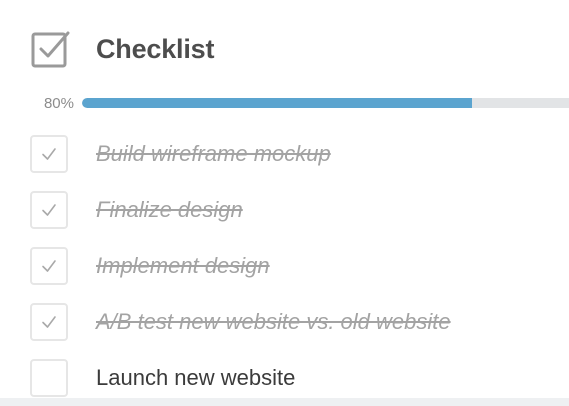 The width and height of the screenshot is (569, 406). I want to click on item-label: Launch new website, so click(195, 378).